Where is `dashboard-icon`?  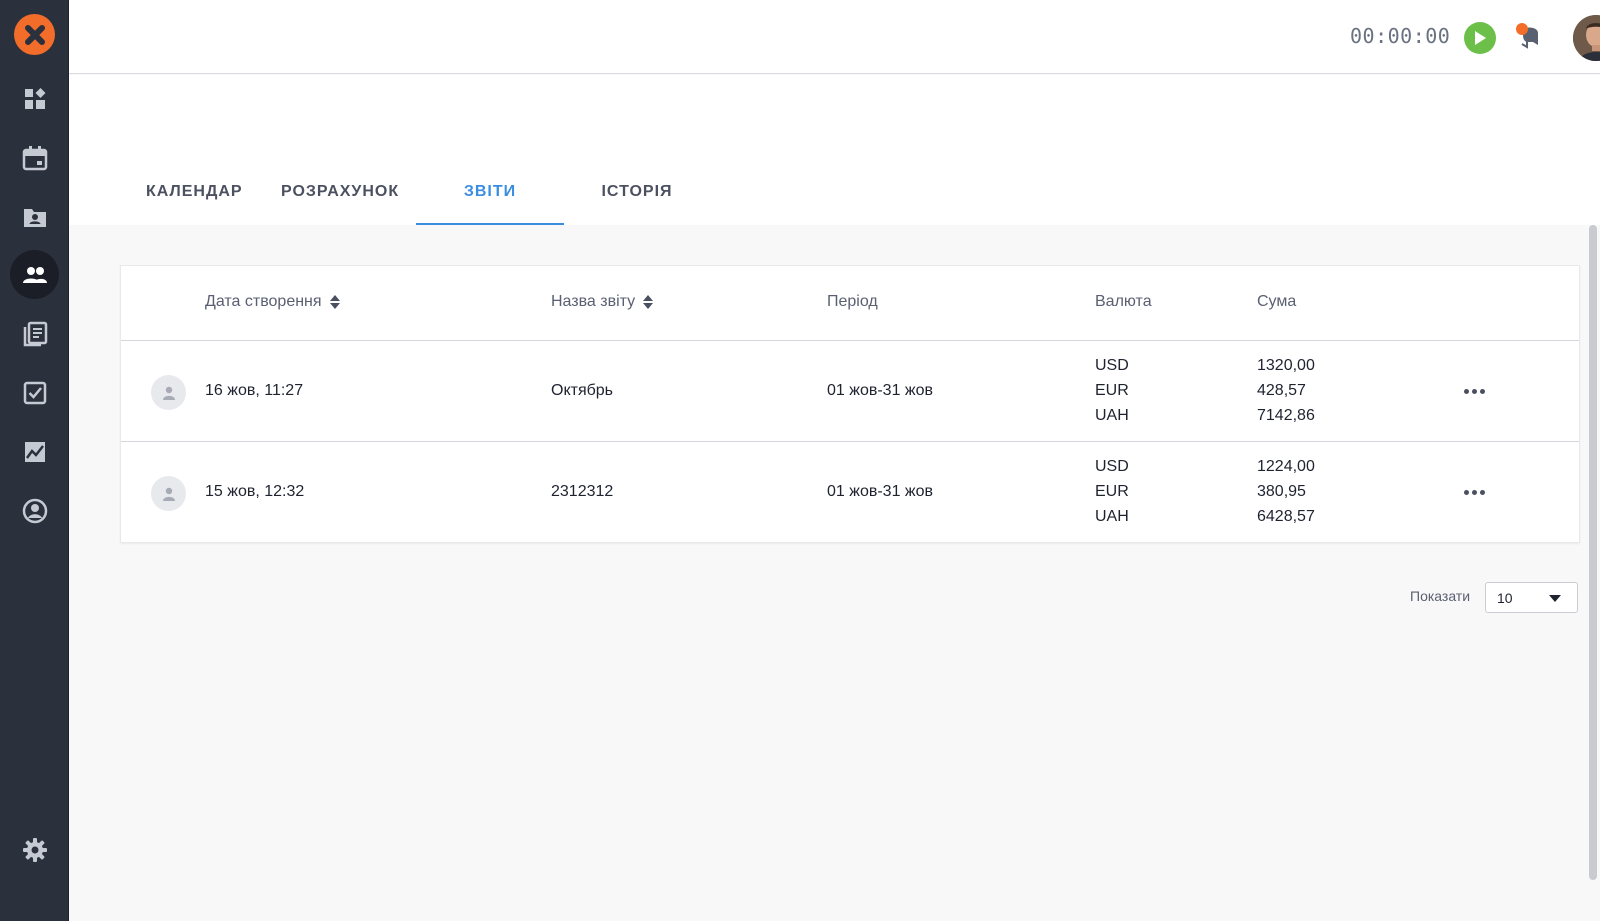
dashboard-icon is located at coordinates (34, 98).